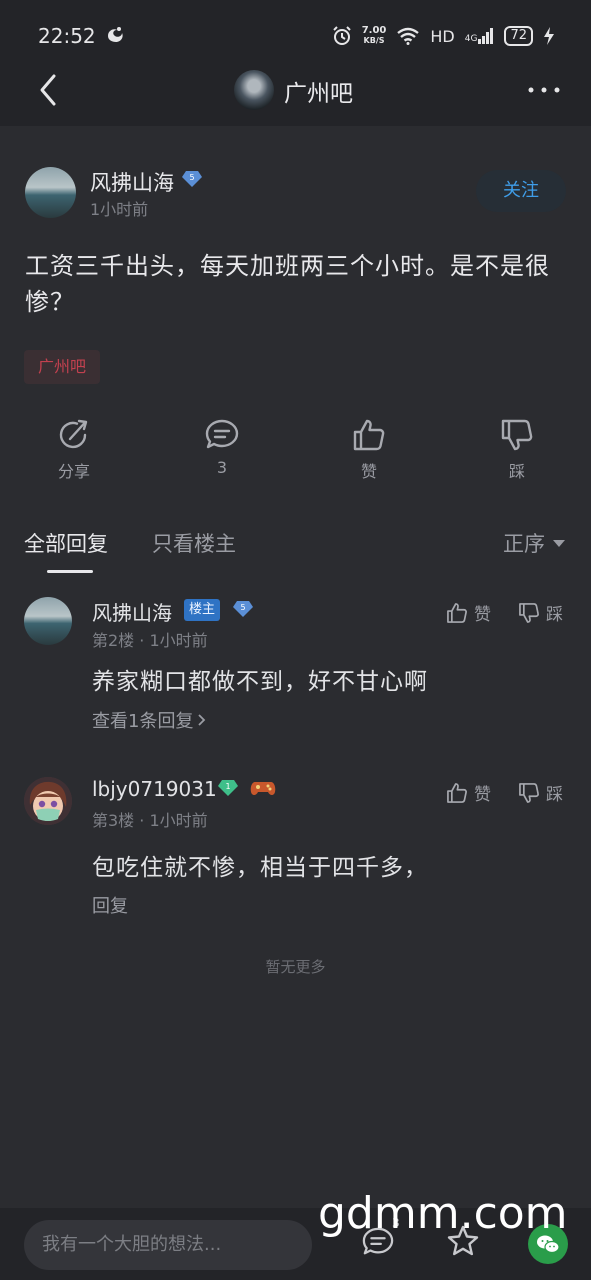 This screenshot has height=1280, width=591. Describe the element at coordinates (544, 90) in the screenshot. I see `more-options-icon` at that location.